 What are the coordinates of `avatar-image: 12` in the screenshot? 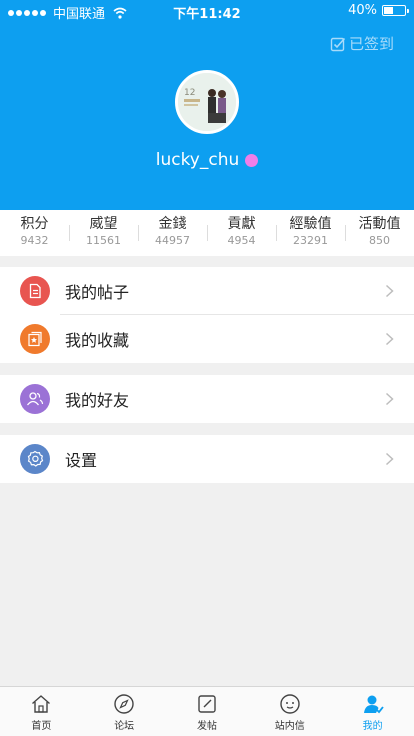 It's located at (207, 102).